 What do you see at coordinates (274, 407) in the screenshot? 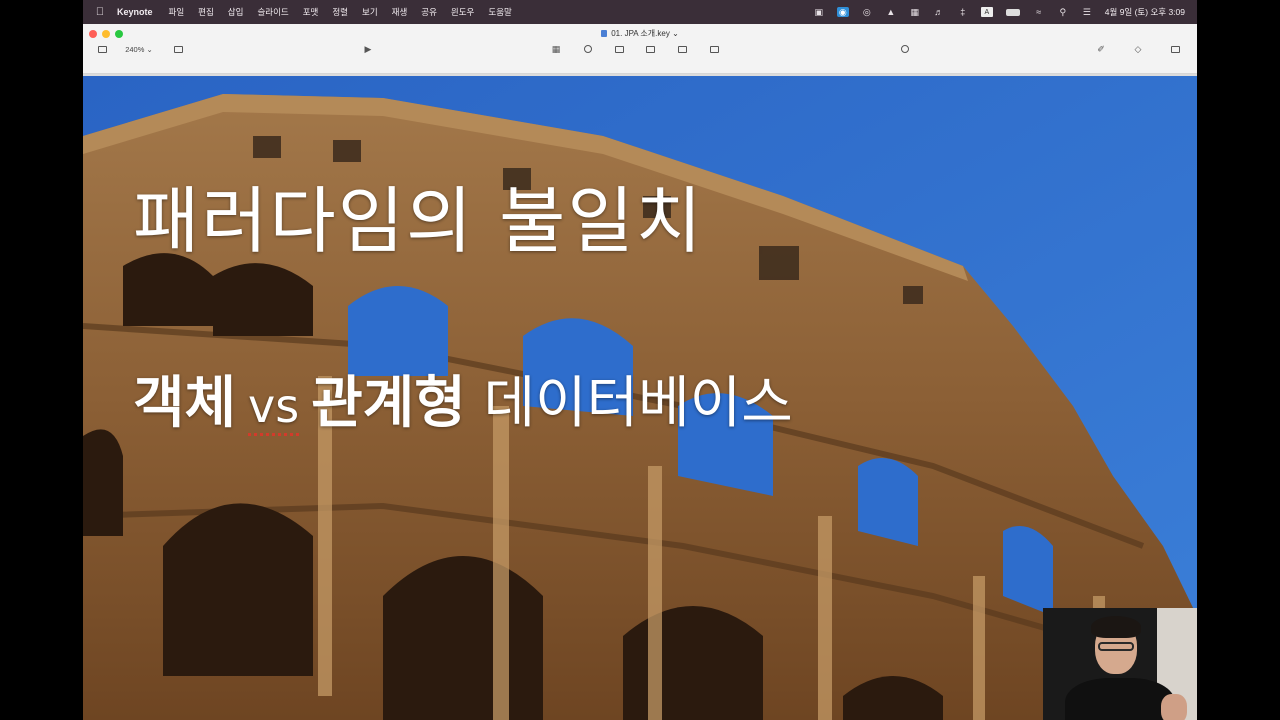
I see `subtitle-vs: vs` at bounding box center [274, 407].